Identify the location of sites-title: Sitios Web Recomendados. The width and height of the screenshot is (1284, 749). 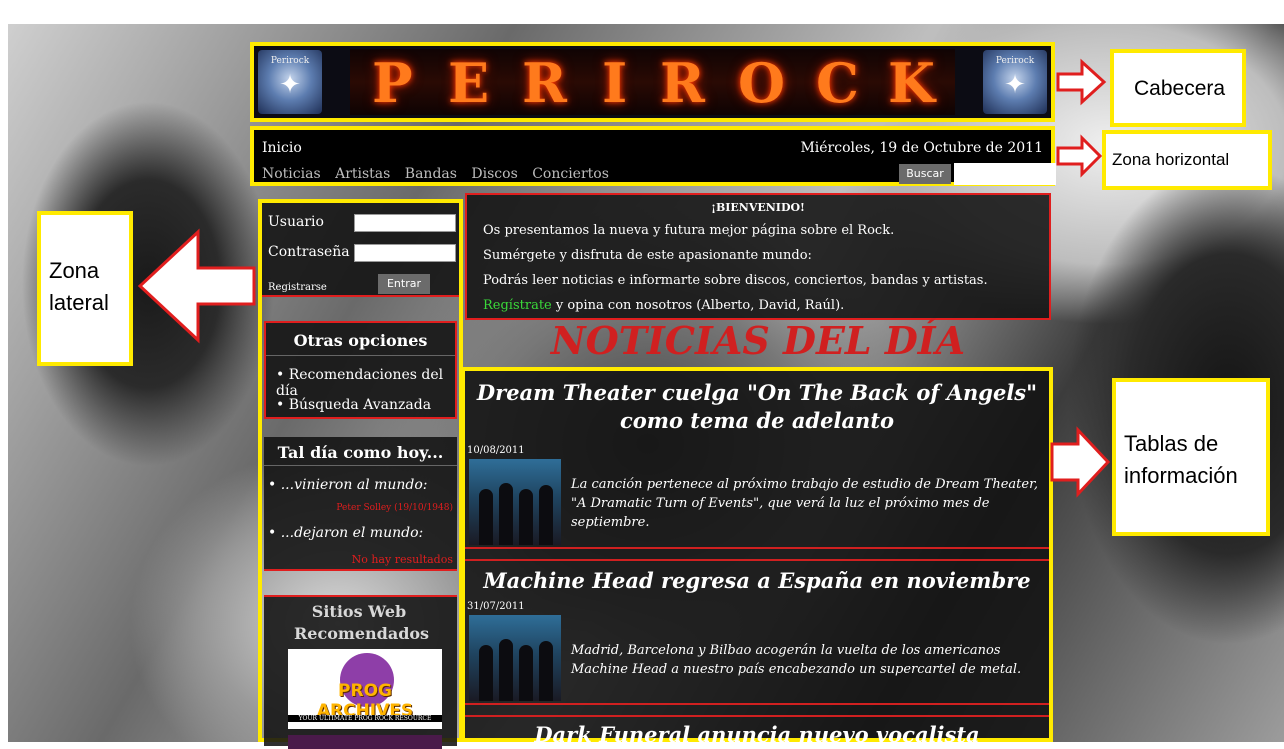
(362, 622).